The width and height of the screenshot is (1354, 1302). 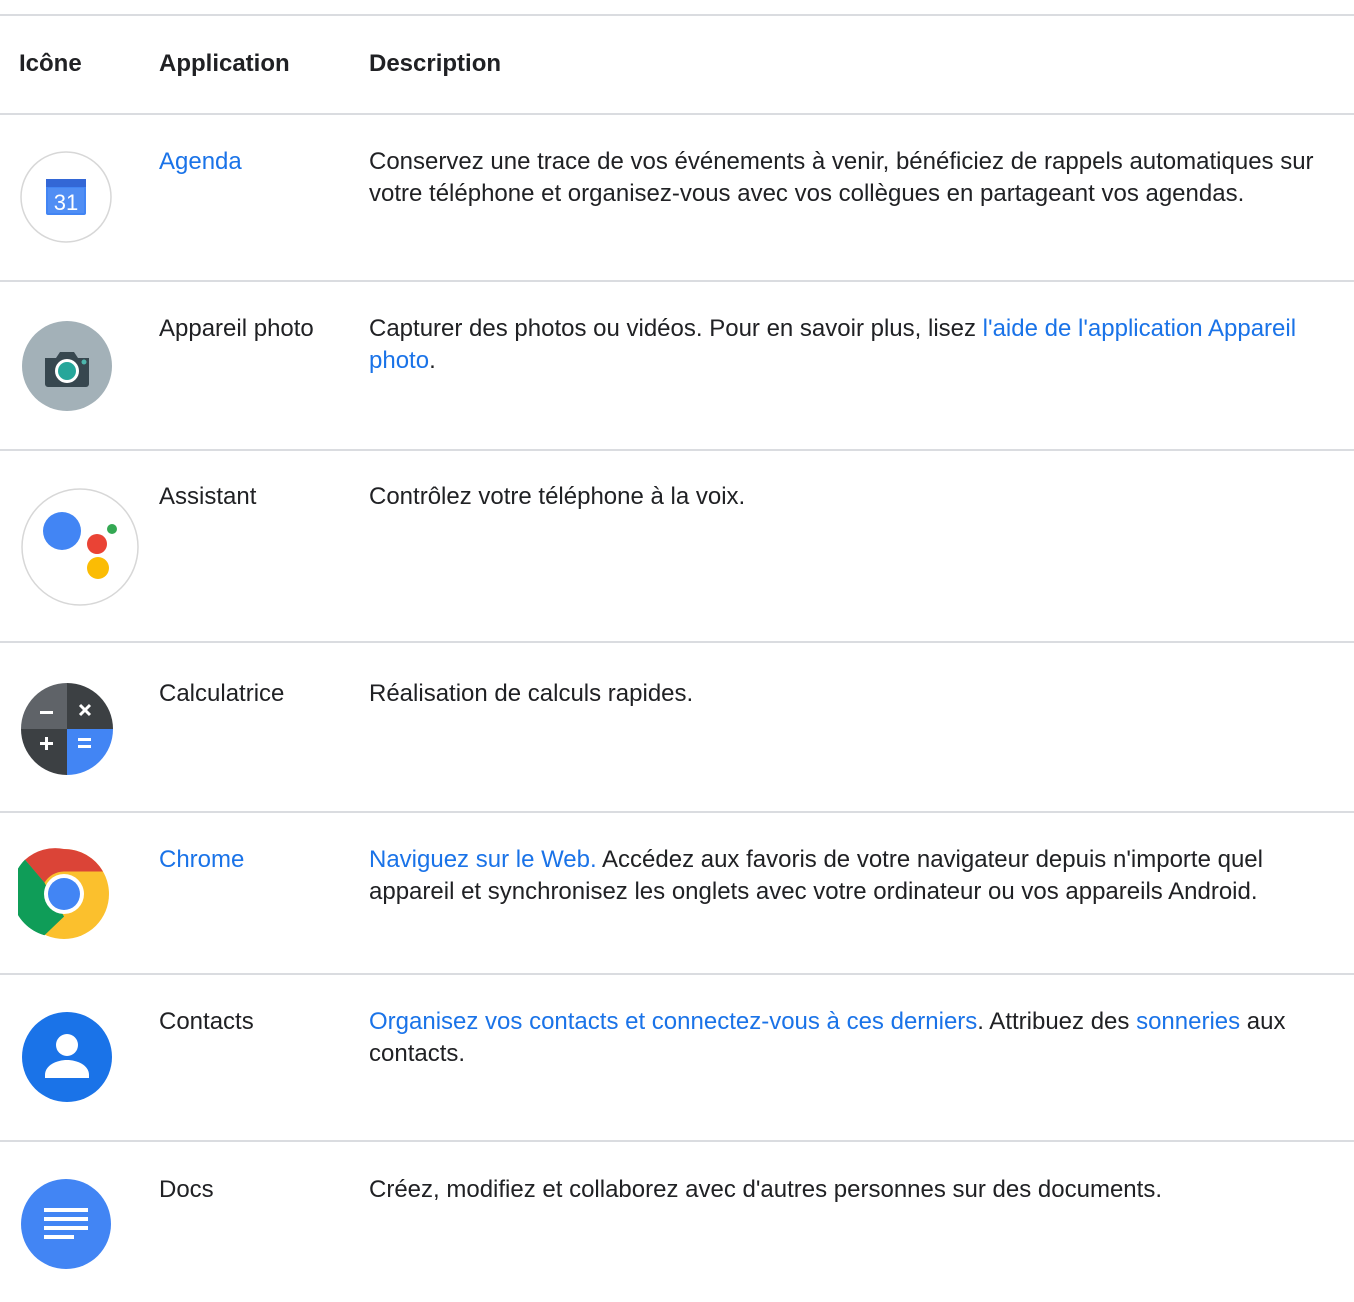 I want to click on header-divider, so click(x=677, y=114).